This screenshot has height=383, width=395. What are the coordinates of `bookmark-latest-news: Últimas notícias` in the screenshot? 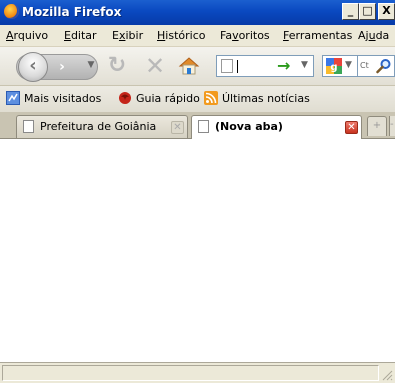 It's located at (257, 98).